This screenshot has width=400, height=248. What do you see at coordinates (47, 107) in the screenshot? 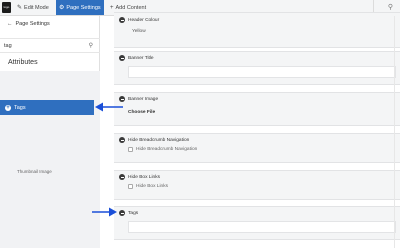
I see `attribute-item-tags: + Tags` at bounding box center [47, 107].